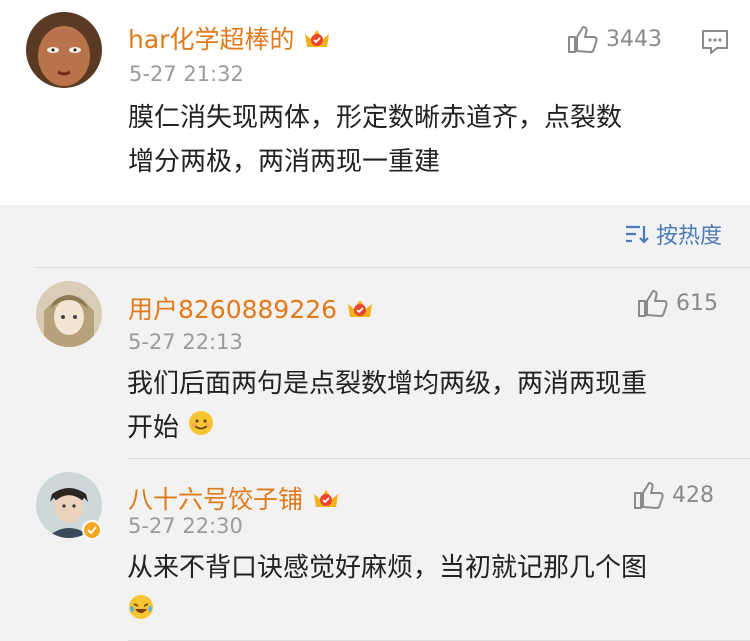  I want to click on reply-comment-icon, so click(715, 44).